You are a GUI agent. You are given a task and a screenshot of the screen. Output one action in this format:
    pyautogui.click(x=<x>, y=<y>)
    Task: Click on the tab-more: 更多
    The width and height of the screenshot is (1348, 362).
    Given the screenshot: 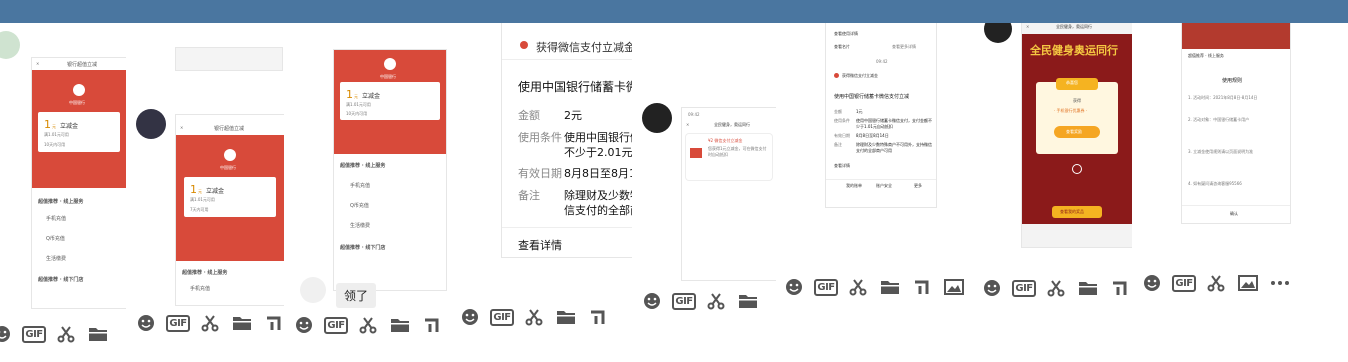 What is the action you would take?
    pyautogui.click(x=918, y=185)
    